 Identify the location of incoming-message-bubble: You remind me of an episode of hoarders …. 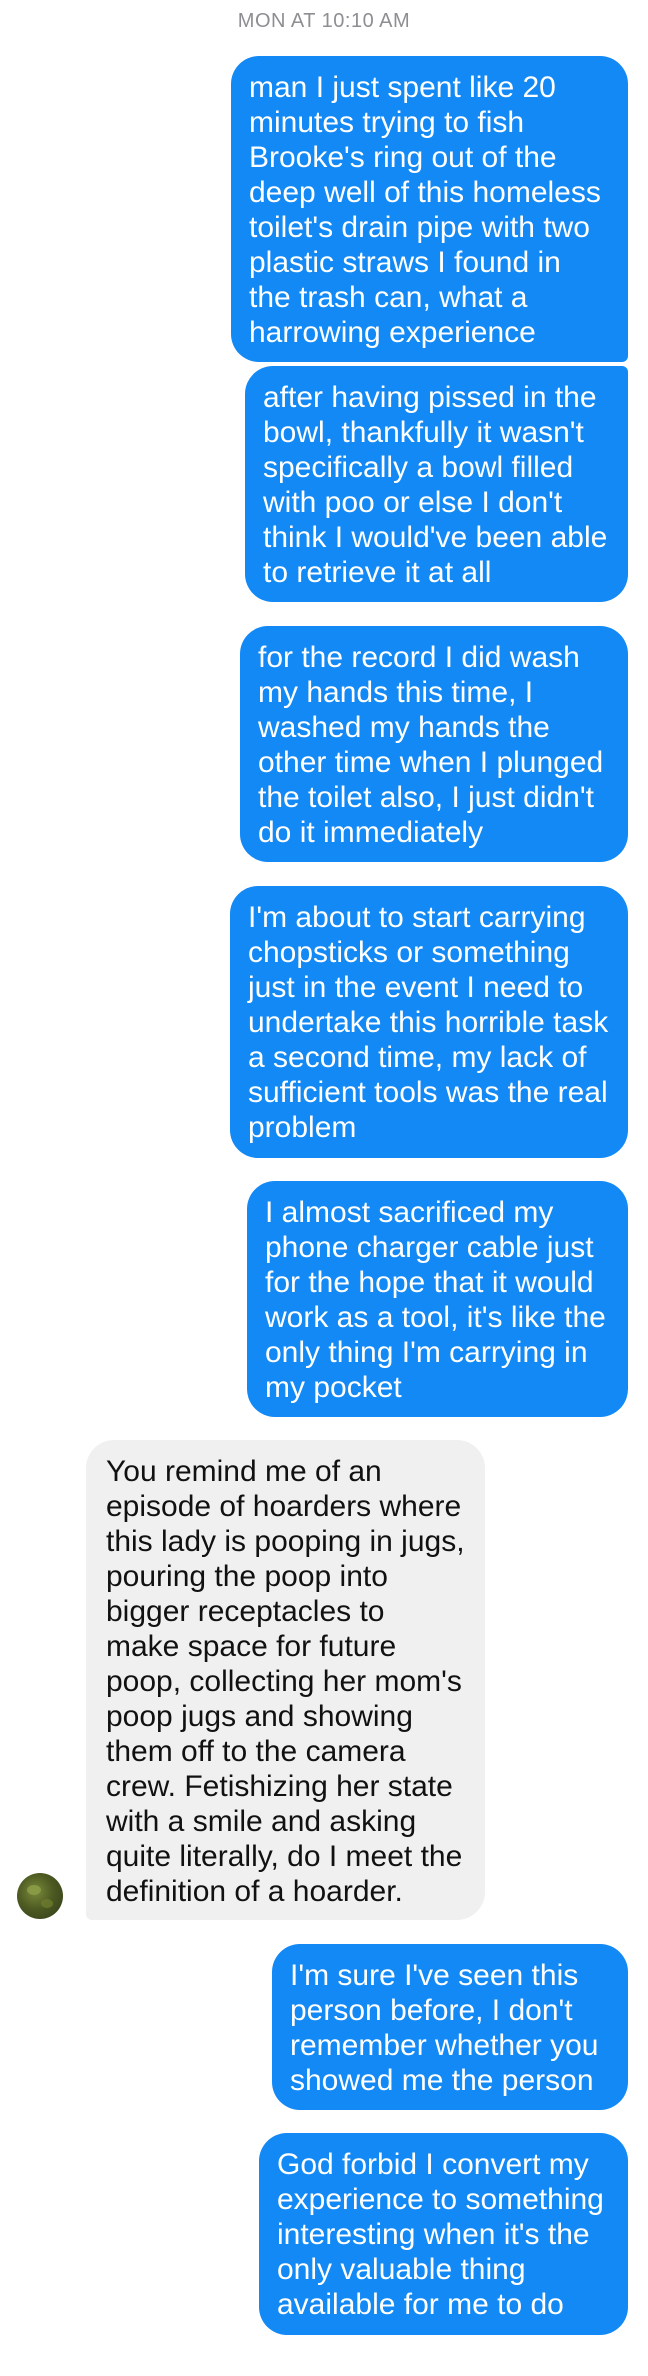
(285, 1680).